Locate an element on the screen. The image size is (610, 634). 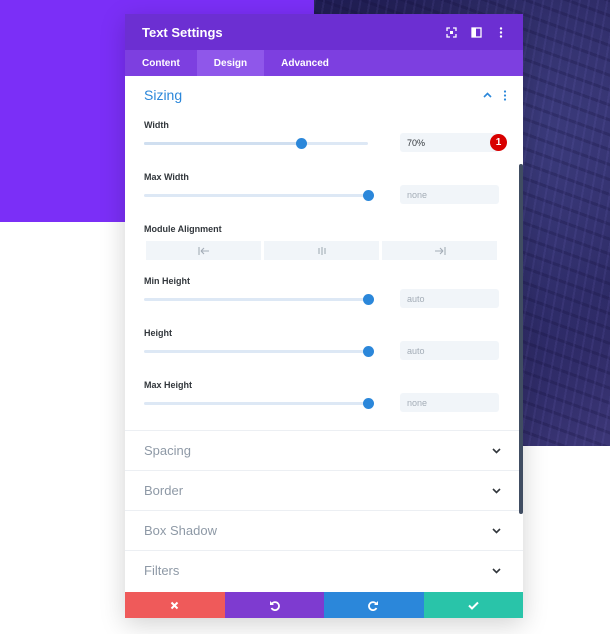
align-center-icon is located at coordinates (321, 250).